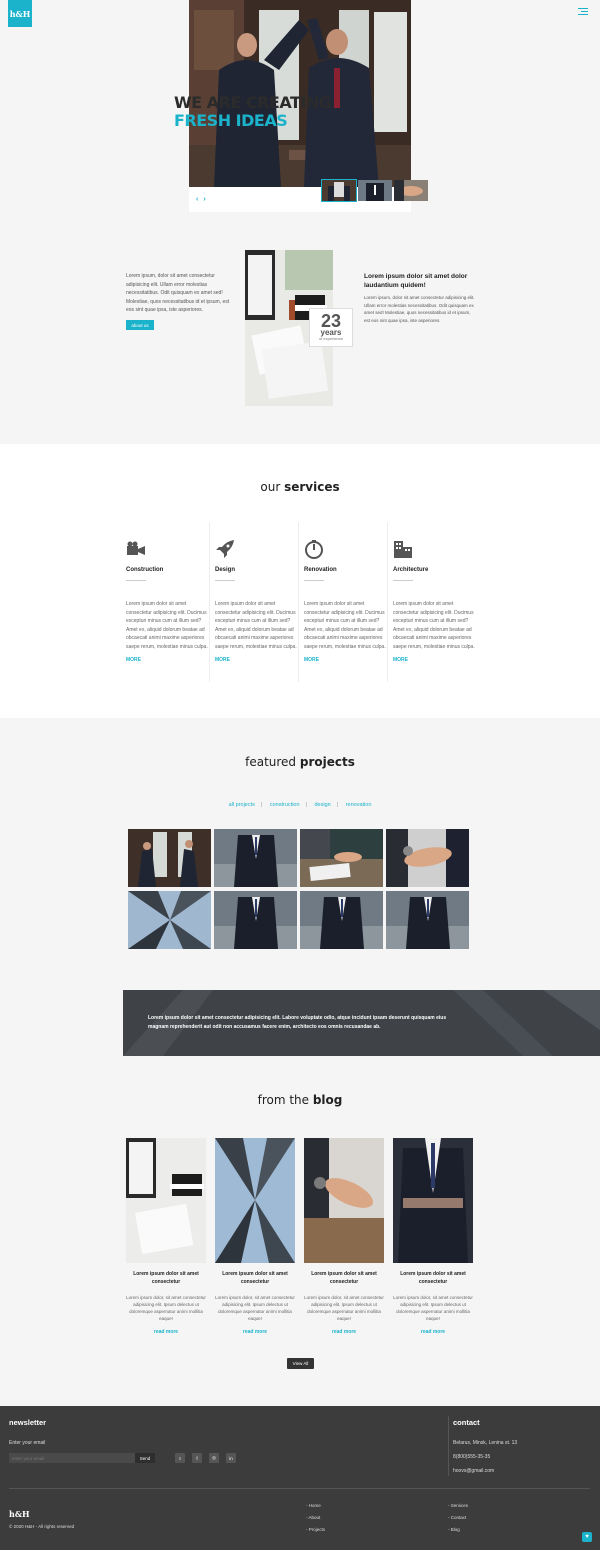  What do you see at coordinates (145, 1458) in the screenshot?
I see `send-button: Send` at bounding box center [145, 1458].